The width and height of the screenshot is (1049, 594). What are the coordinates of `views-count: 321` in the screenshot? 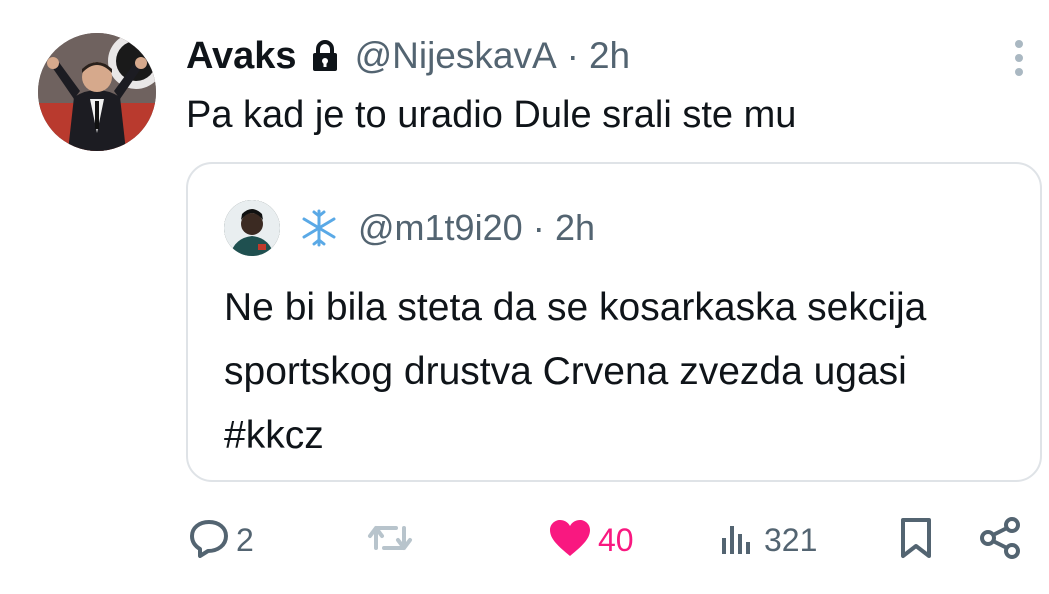 It's located at (791, 539).